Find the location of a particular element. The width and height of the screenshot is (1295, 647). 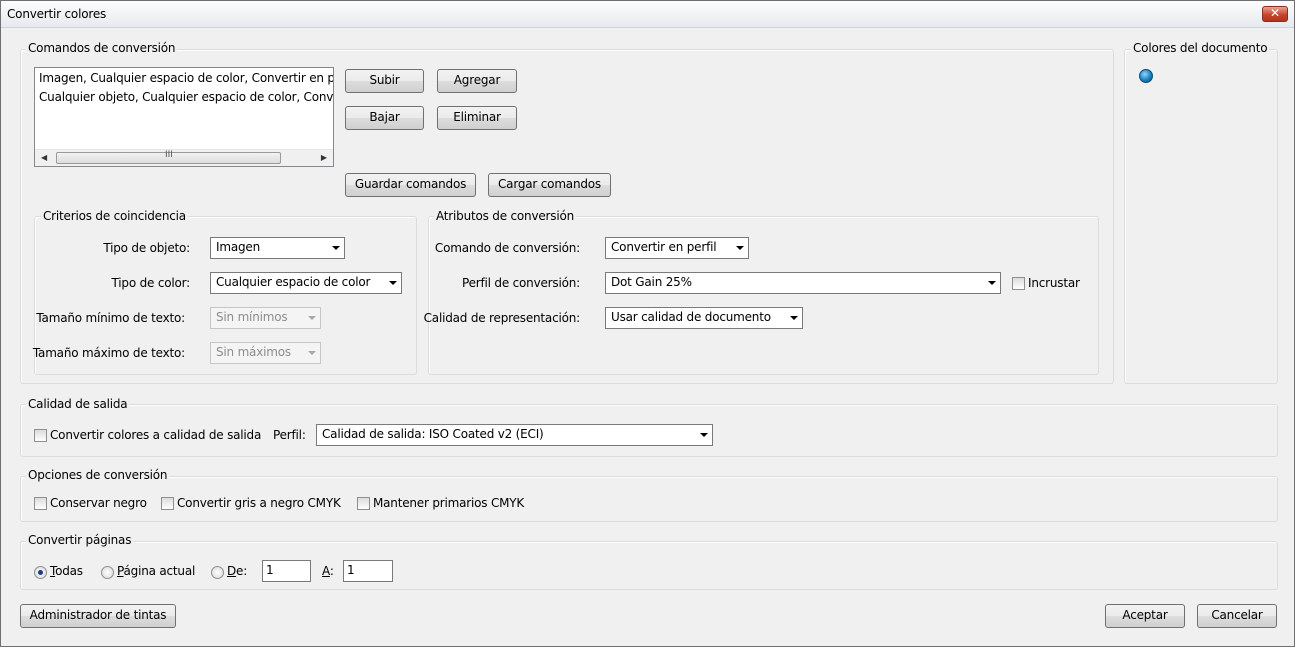

convert-pages-group is located at coordinates (649, 565).